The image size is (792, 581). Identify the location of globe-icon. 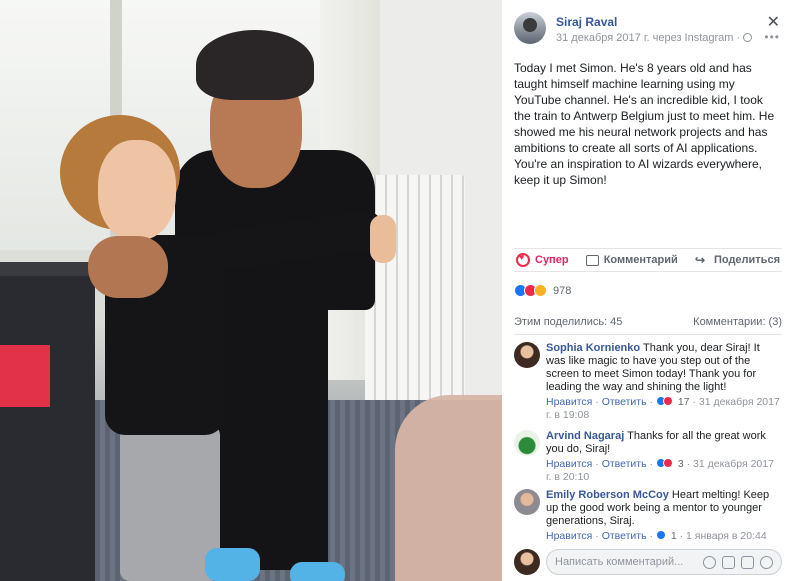
(748, 37).